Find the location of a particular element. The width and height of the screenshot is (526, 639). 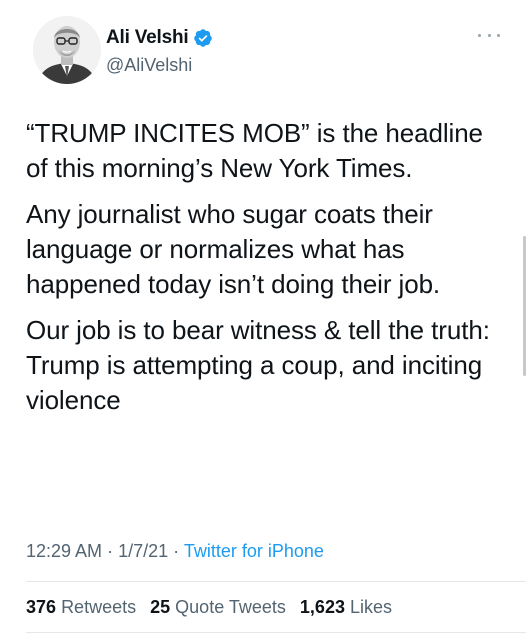

author-display-name: Ali Velshi is located at coordinates (147, 38).